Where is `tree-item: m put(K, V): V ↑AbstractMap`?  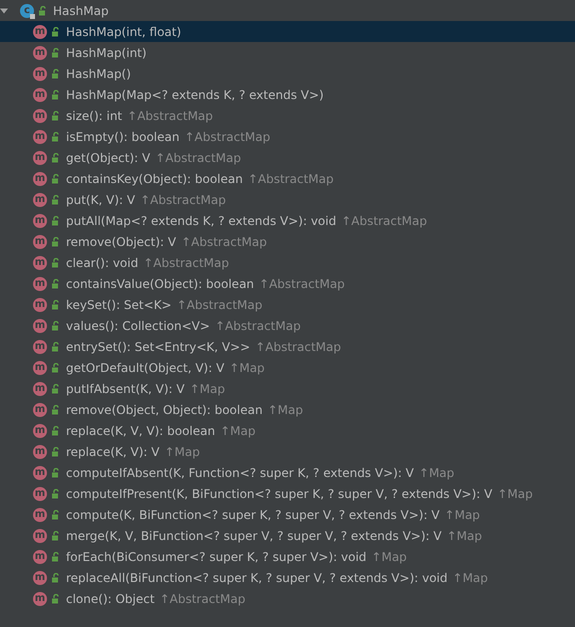 tree-item: m put(K, V): V ↑AbstractMap is located at coordinates (287, 199).